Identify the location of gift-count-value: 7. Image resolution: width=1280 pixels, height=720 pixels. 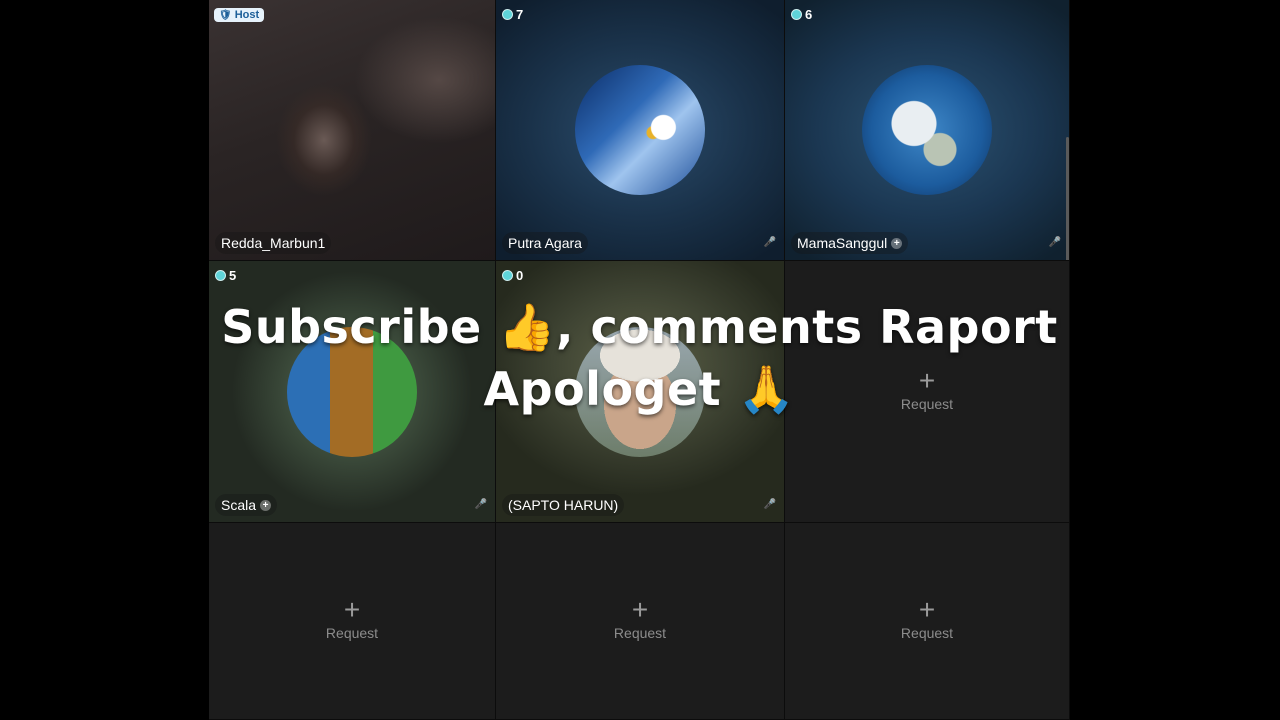
(520, 14).